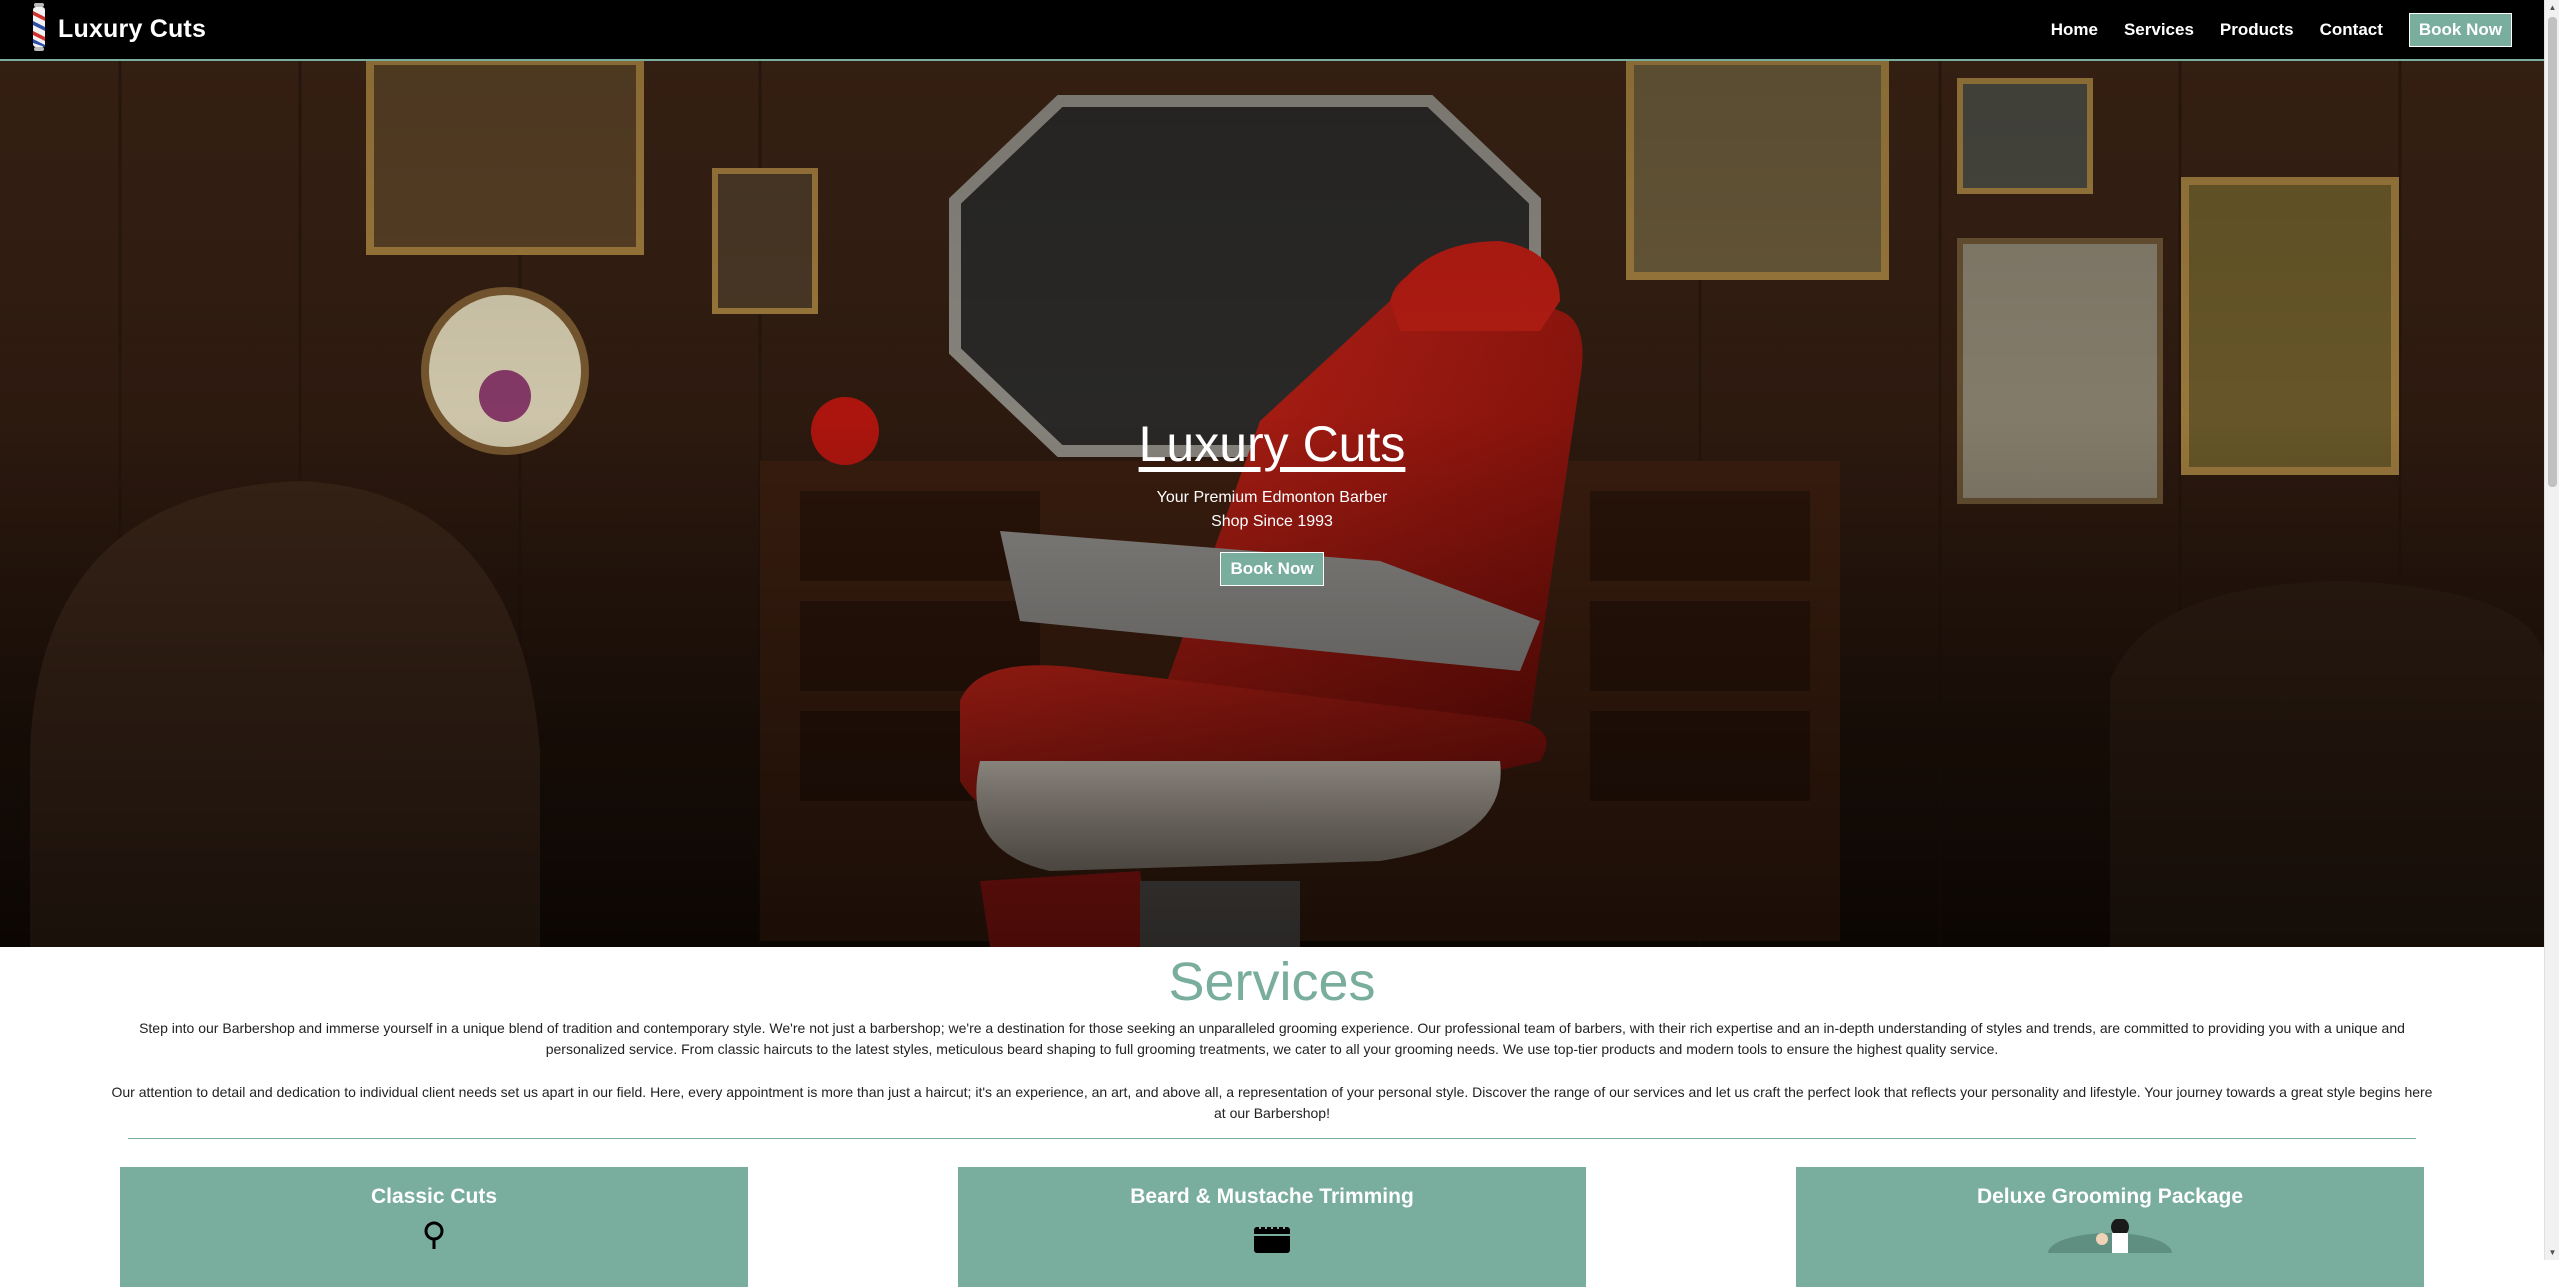  I want to click on nav-services-link: Services, so click(2159, 30).